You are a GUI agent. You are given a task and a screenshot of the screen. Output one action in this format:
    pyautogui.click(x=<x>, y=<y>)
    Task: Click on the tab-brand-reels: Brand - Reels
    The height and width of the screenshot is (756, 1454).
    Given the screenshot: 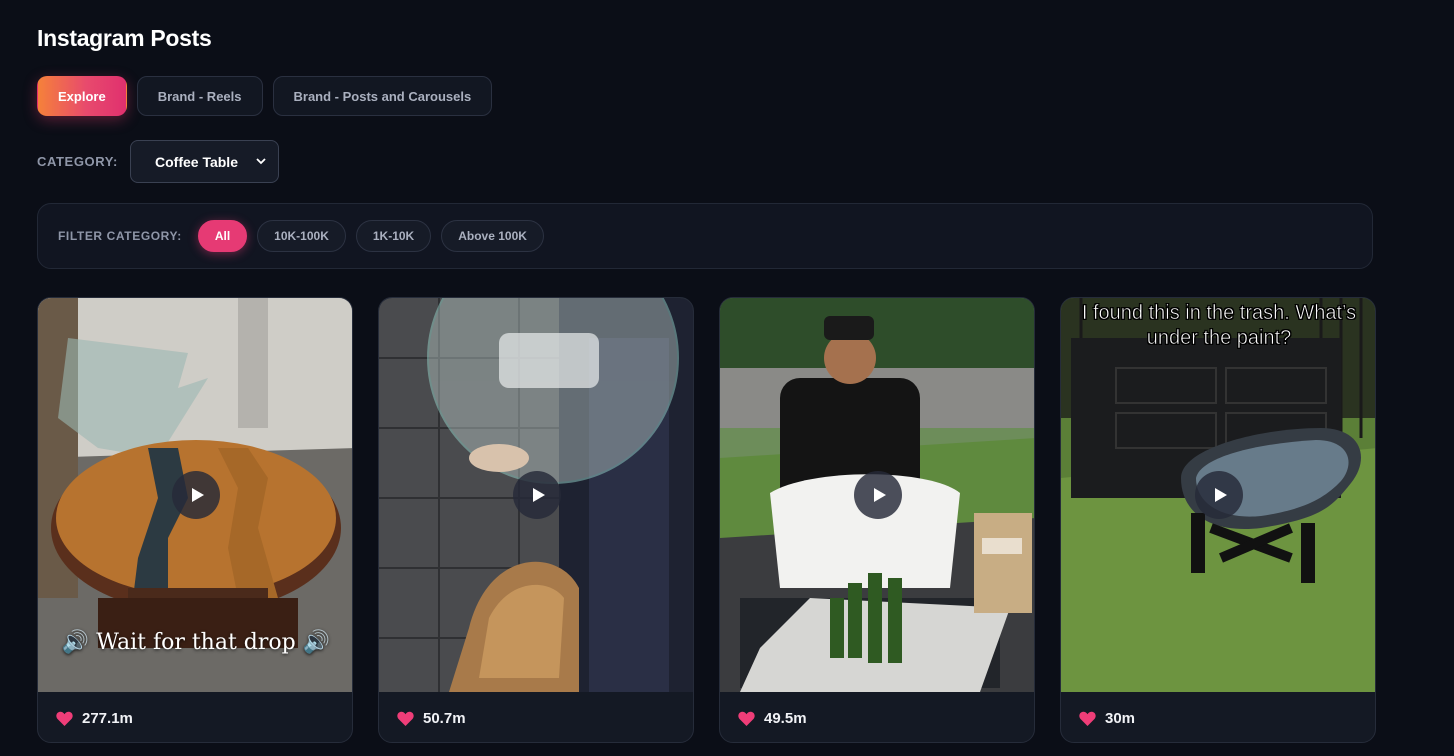 What is the action you would take?
    pyautogui.click(x=199, y=96)
    